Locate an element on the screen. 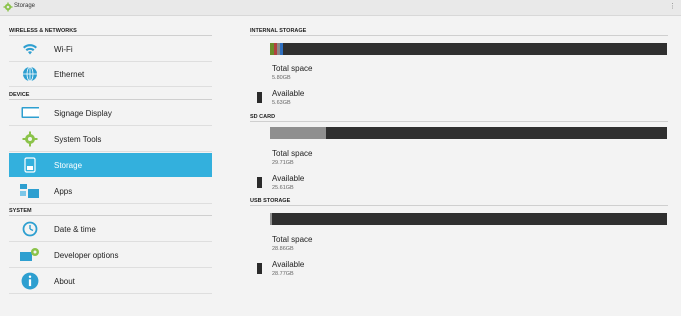 The image size is (681, 316). usb-available-value: 28.77GB is located at coordinates (283, 274).